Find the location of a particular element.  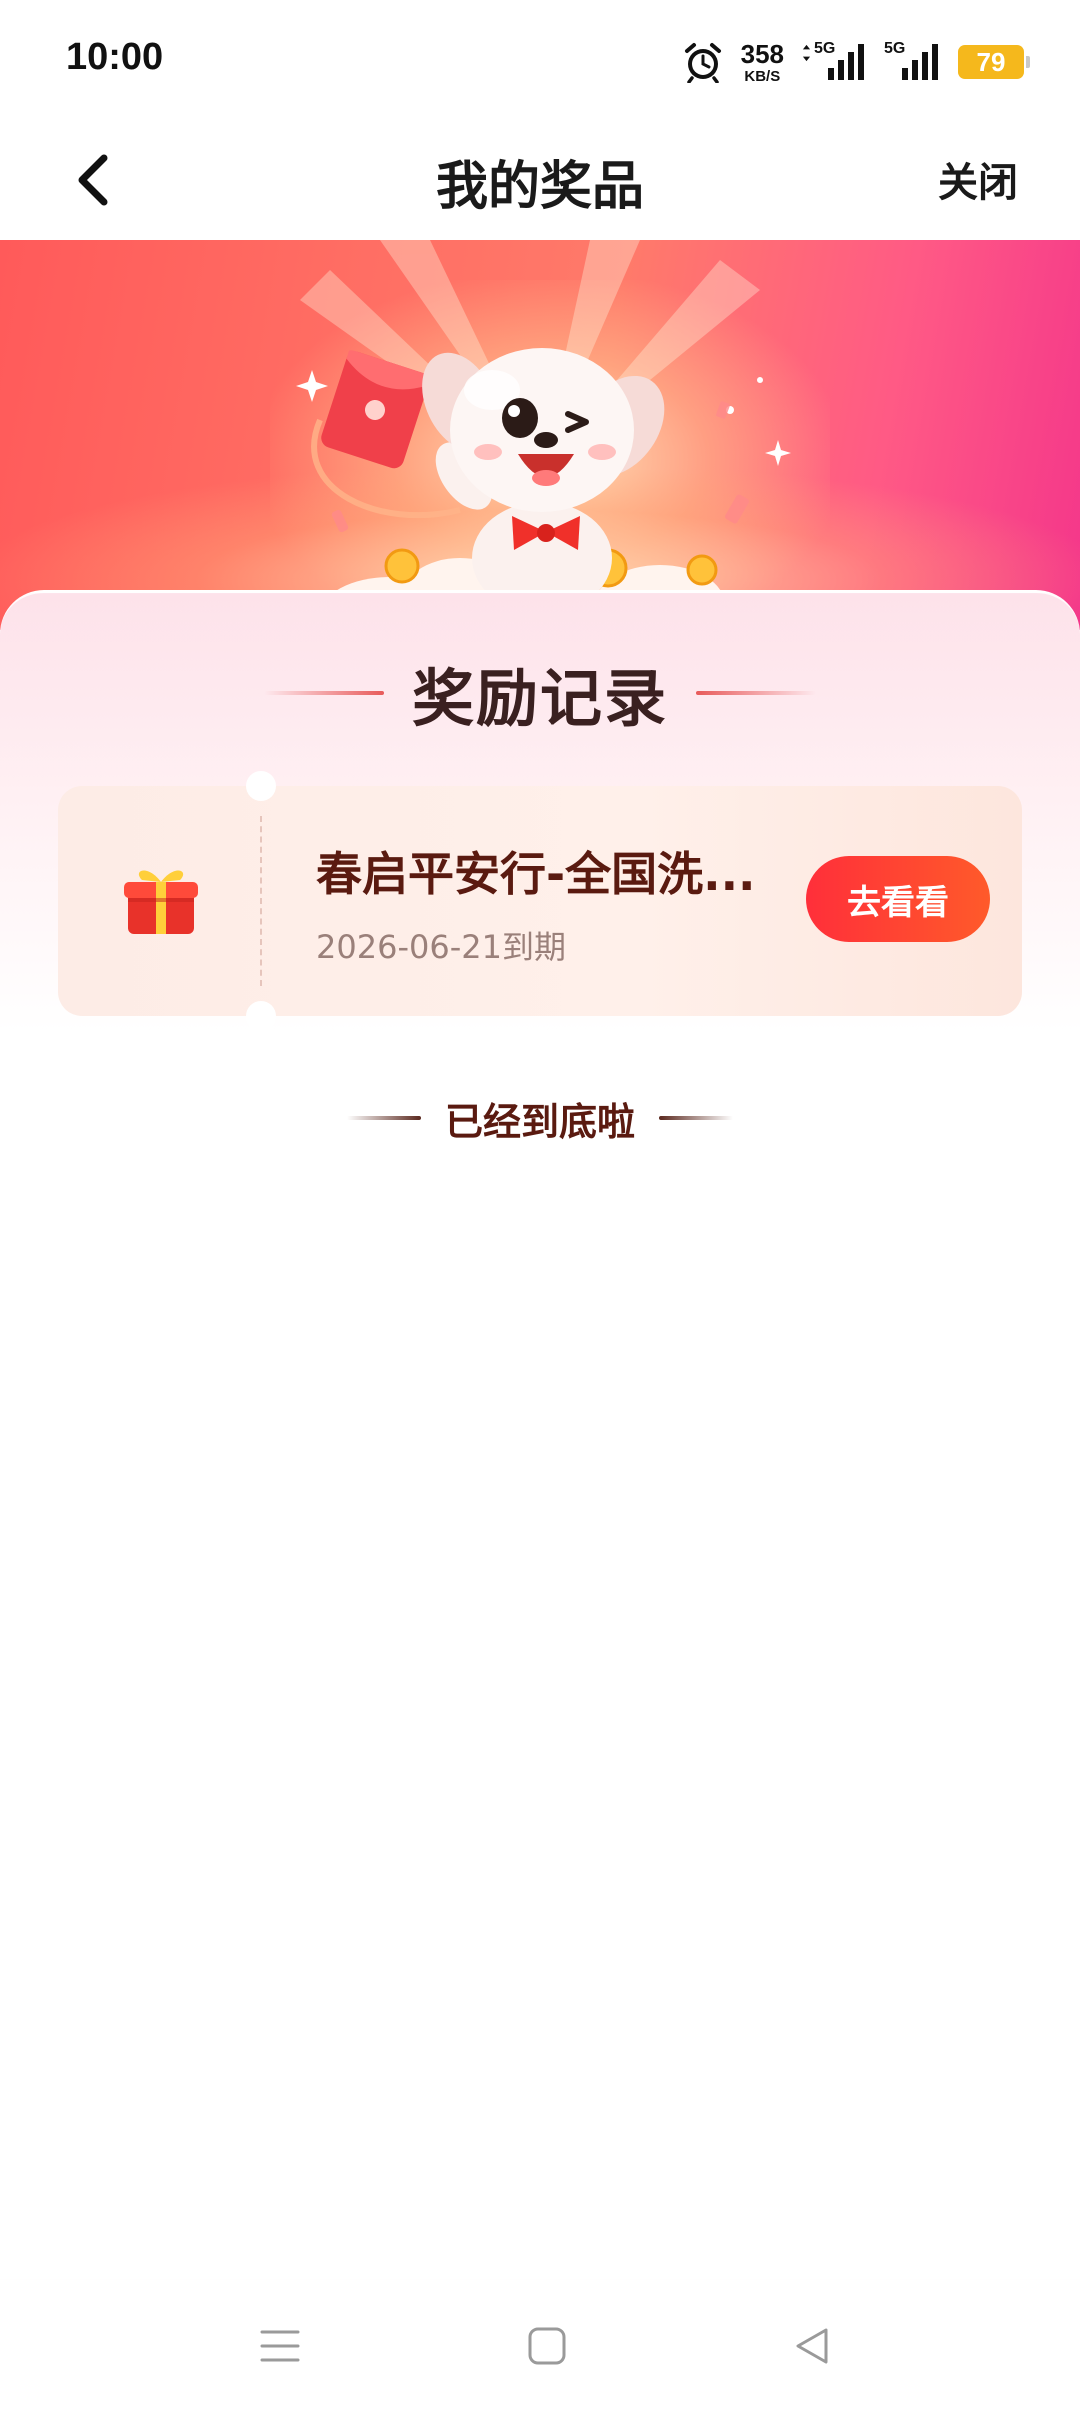

network-speed: 358 KB/S is located at coordinates (762, 62).